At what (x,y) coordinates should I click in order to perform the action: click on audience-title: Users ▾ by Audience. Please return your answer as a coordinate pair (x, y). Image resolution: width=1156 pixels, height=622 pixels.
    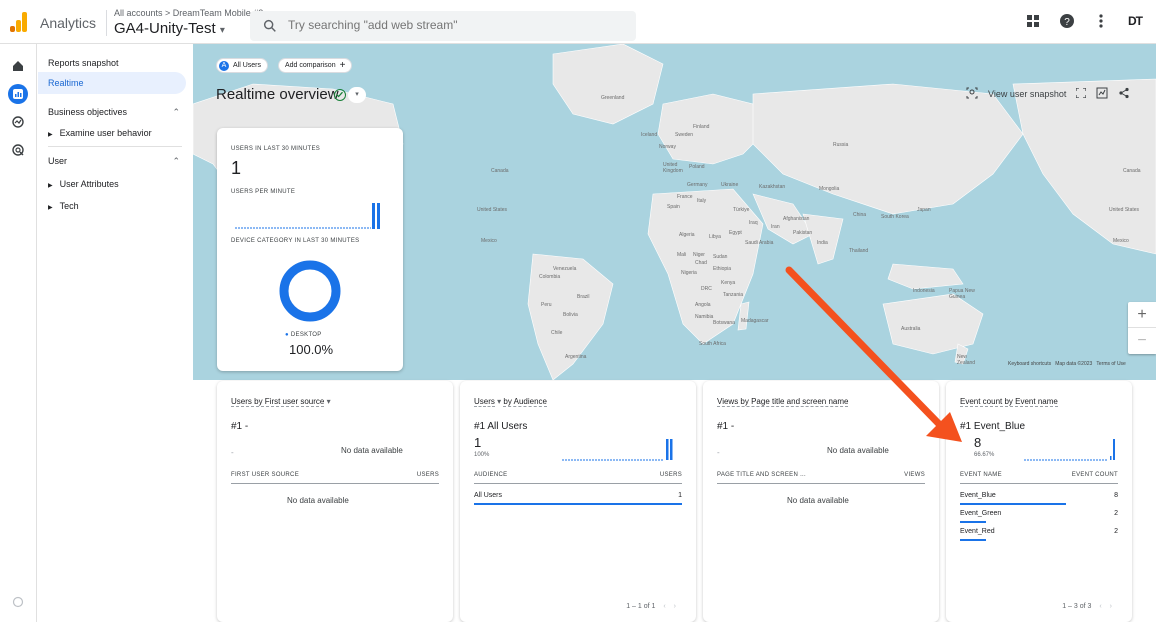
    Looking at the image, I should click on (510, 402).